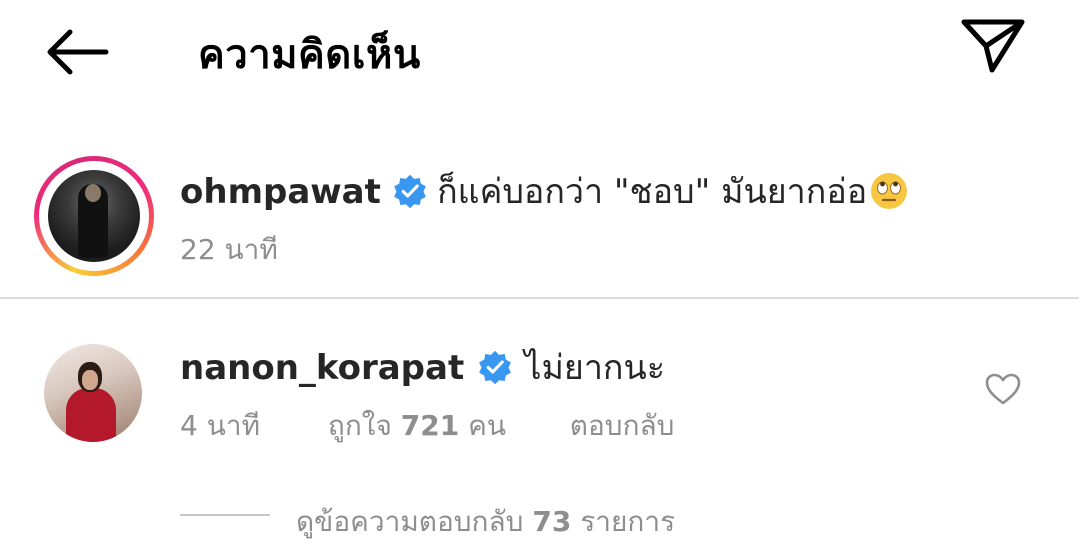 The image size is (1079, 544). I want to click on comment-likes: ถูกใจ 721 คน, so click(417, 425).